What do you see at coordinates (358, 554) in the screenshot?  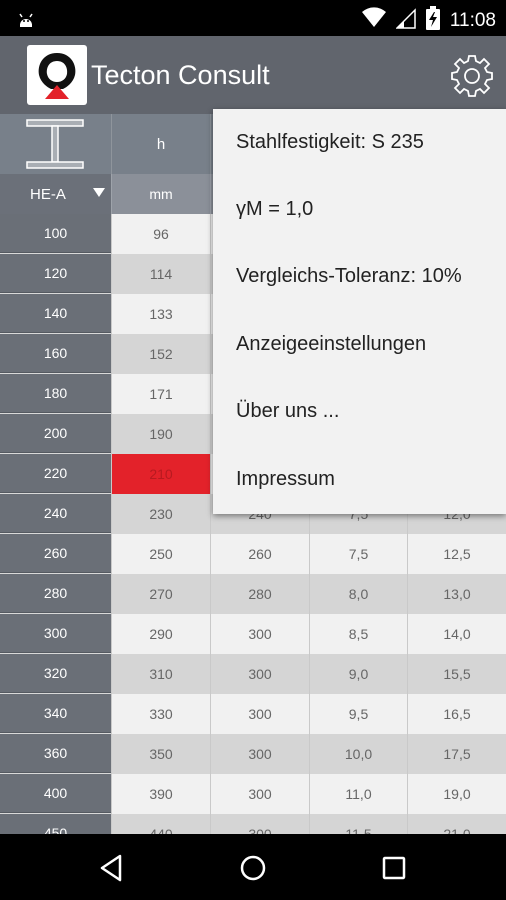 I see `table-cell: 7,5` at bounding box center [358, 554].